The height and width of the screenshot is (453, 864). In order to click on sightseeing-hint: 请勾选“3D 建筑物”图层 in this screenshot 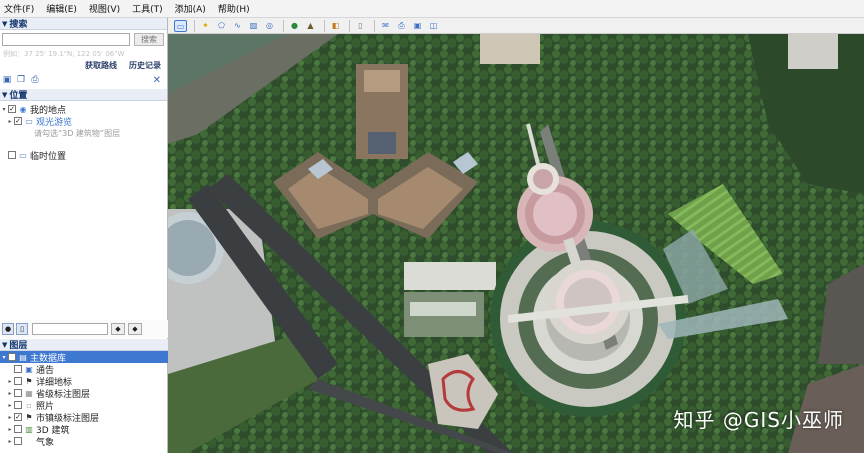, I will do `click(77, 133)`.